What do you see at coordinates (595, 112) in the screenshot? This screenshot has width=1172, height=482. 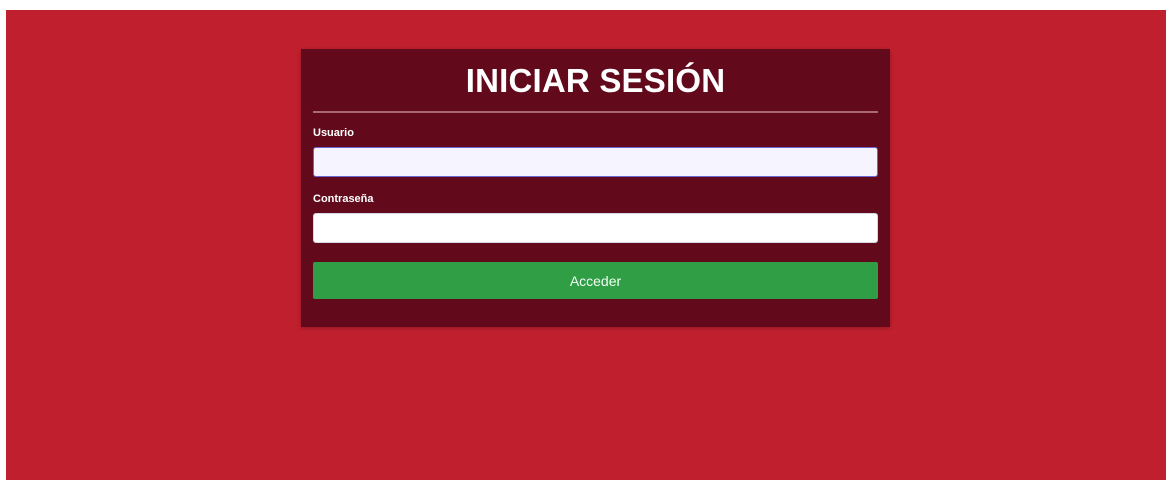 I see `title-divider` at bounding box center [595, 112].